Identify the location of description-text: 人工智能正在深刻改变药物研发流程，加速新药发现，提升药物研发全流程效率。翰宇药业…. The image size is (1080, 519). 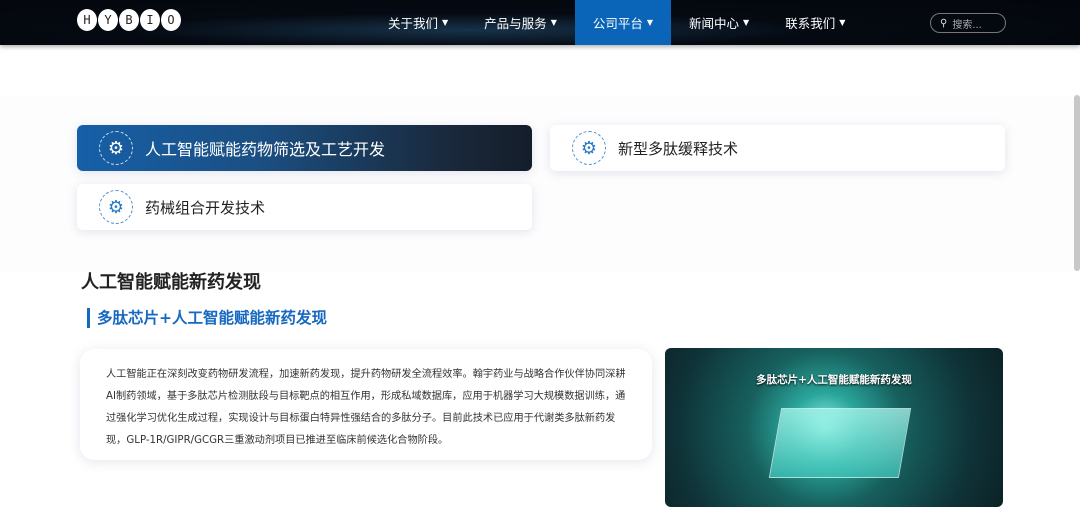
(366, 407).